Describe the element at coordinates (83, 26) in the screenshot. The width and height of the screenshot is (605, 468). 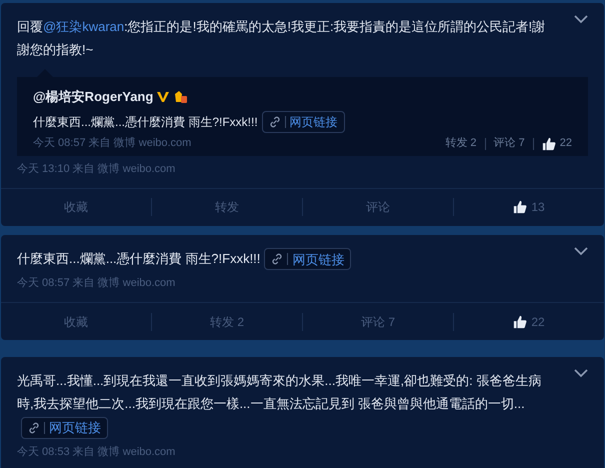
I see `mention-link: @狂染kwaran` at that location.